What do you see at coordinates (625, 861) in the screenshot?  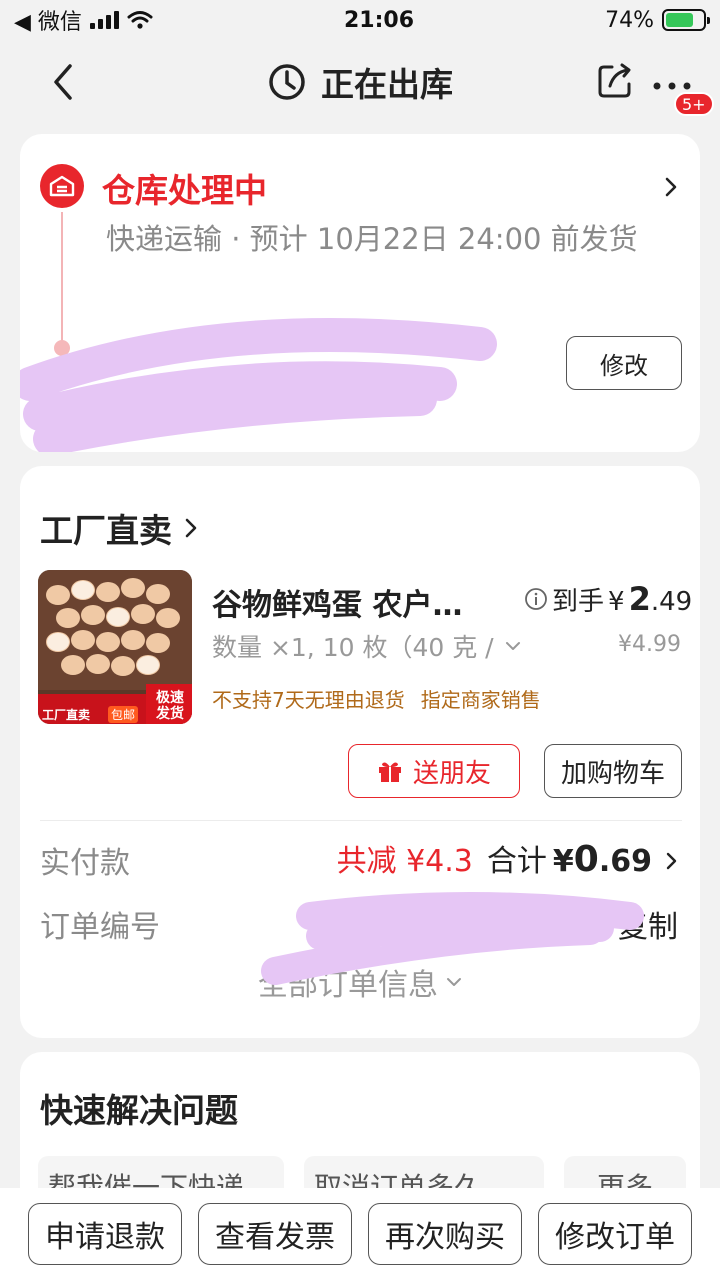 I see `total-decimal: .69` at bounding box center [625, 861].